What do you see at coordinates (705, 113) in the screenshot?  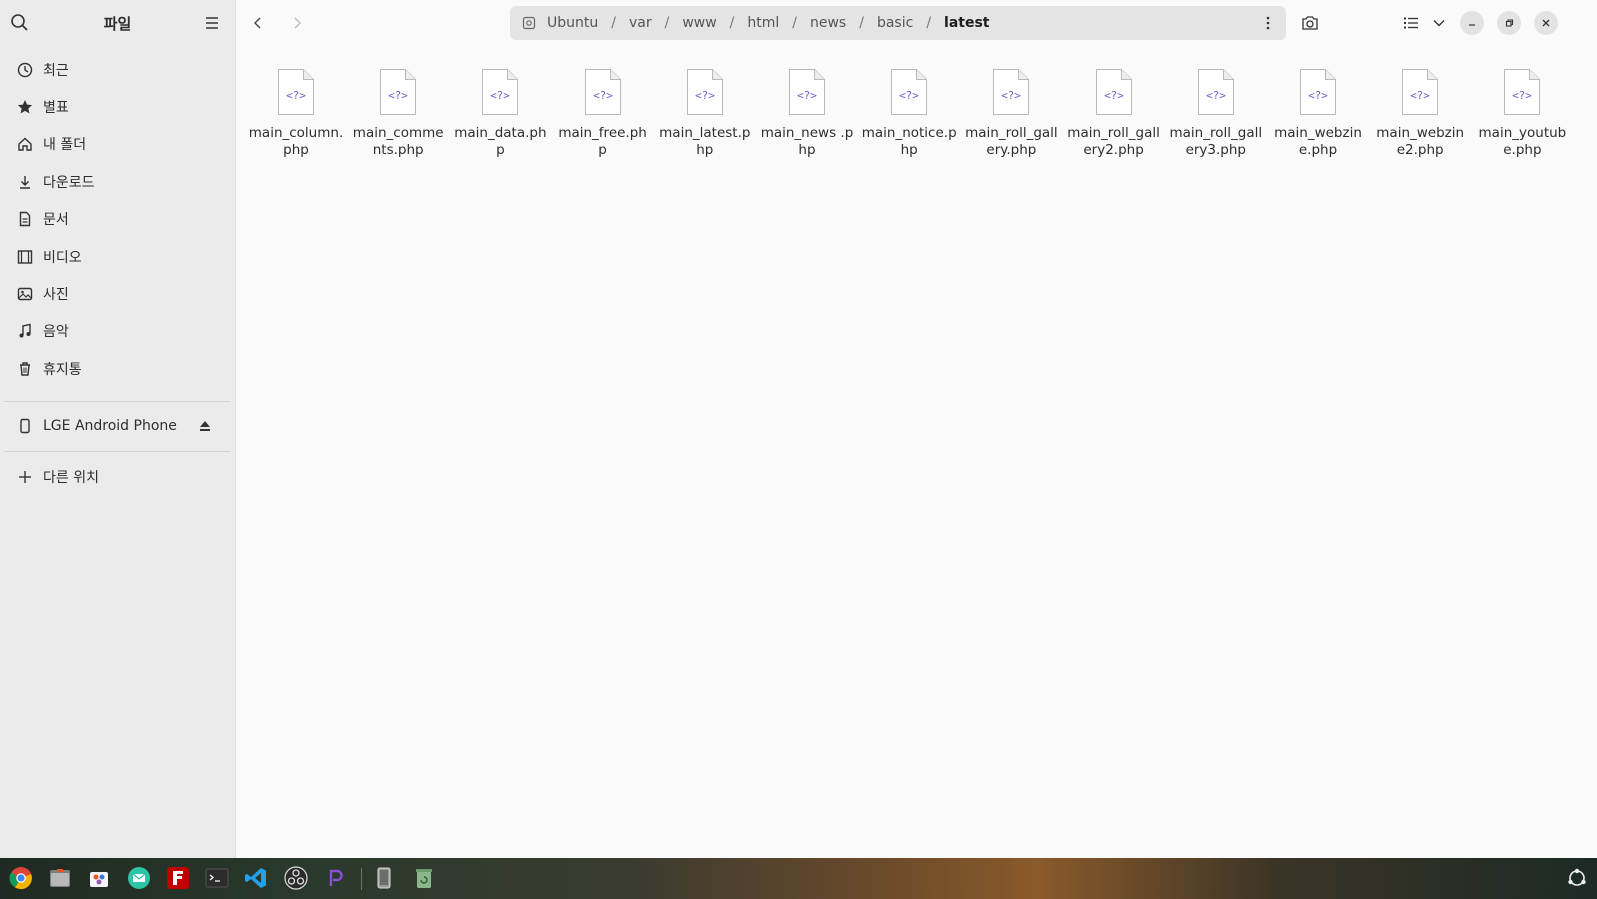 I see `file-item: <?> main_latest.php` at bounding box center [705, 113].